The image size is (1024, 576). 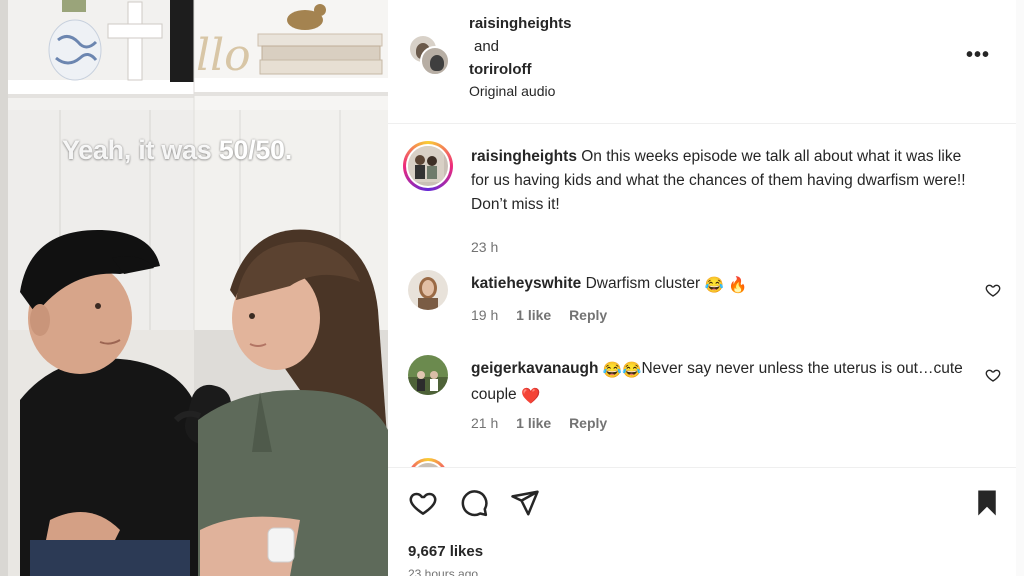 I want to click on likes-count: 9,667 likes, so click(x=445, y=551).